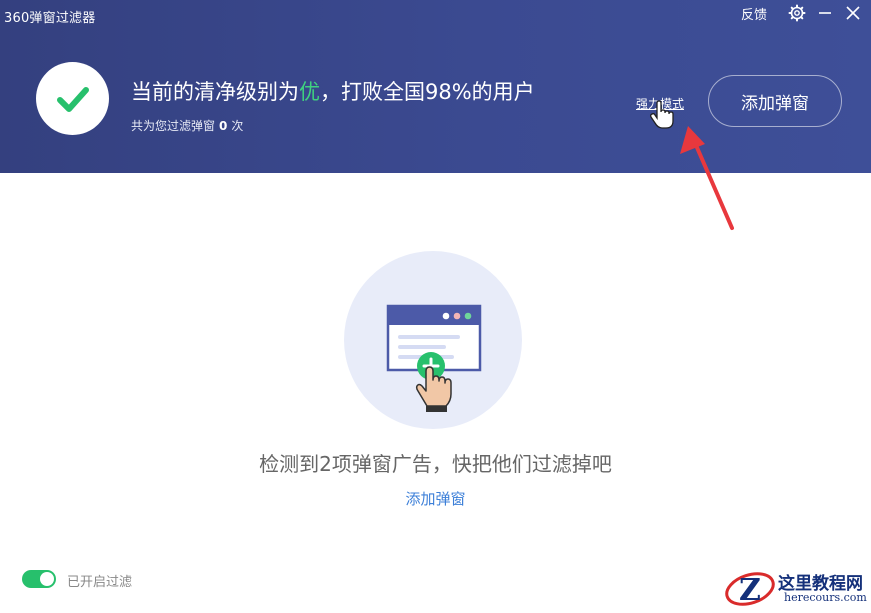  I want to click on status-headline: 当前的清净级别为优，打败全国98%的用户, so click(333, 91).